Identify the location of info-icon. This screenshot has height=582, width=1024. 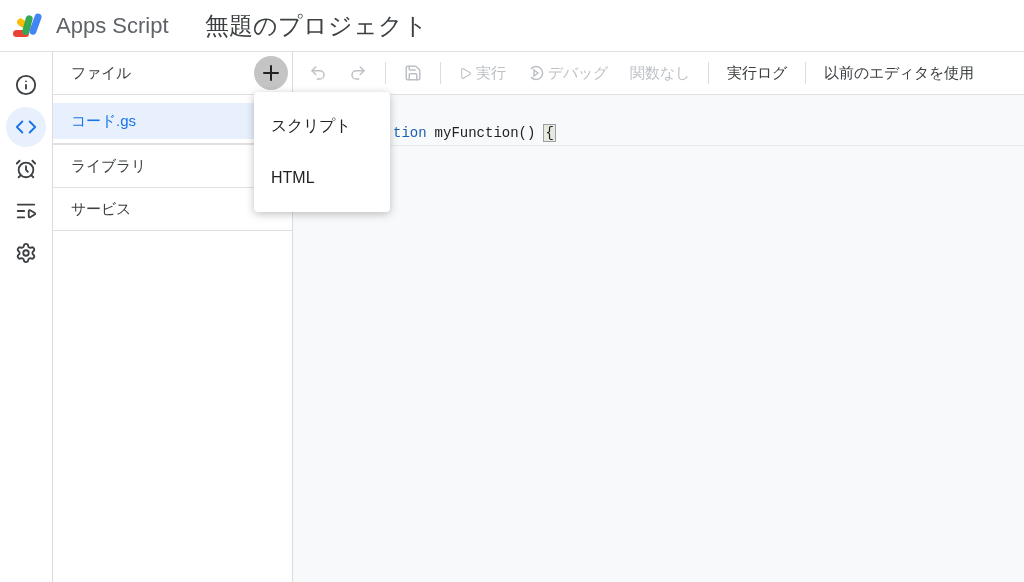
(26, 85).